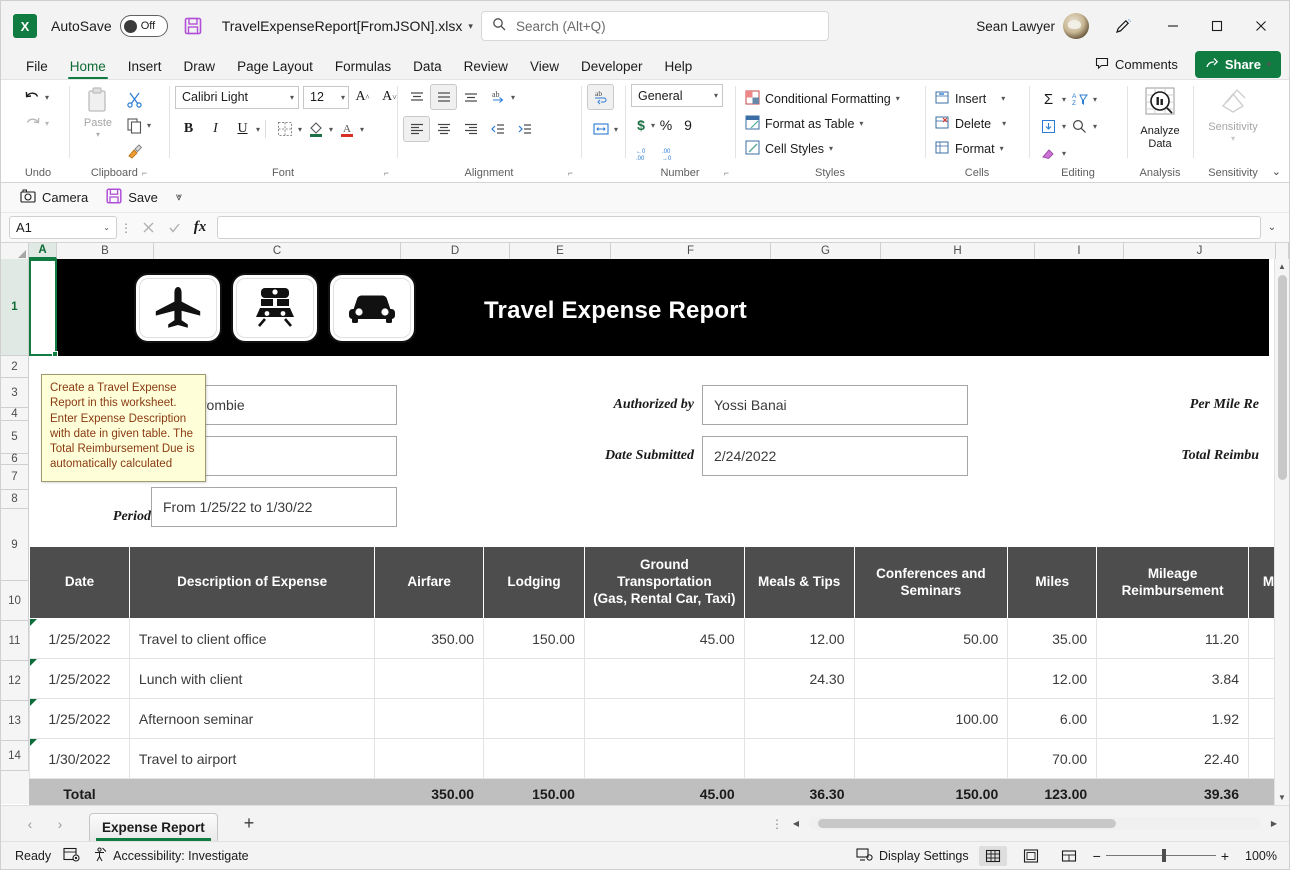 This screenshot has height=870, width=1290. Describe the element at coordinates (600, 97) in the screenshot. I see `wrap-text-button: ab` at that location.